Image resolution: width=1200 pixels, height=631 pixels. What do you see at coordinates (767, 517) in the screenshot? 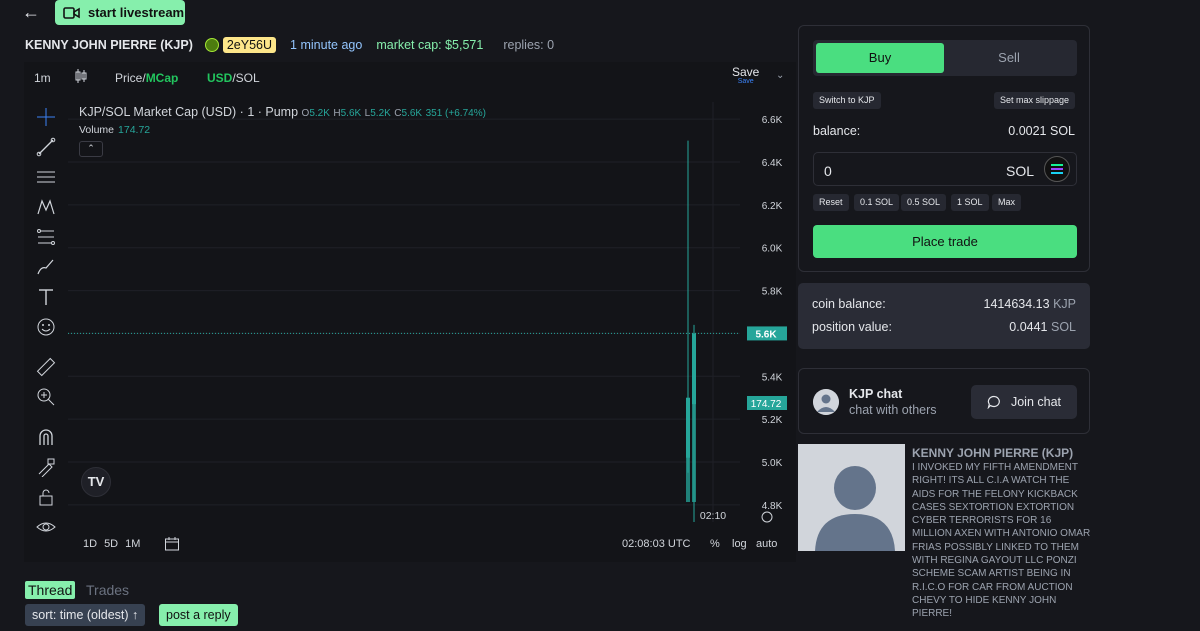
I see `settings-gear-icon` at bounding box center [767, 517].